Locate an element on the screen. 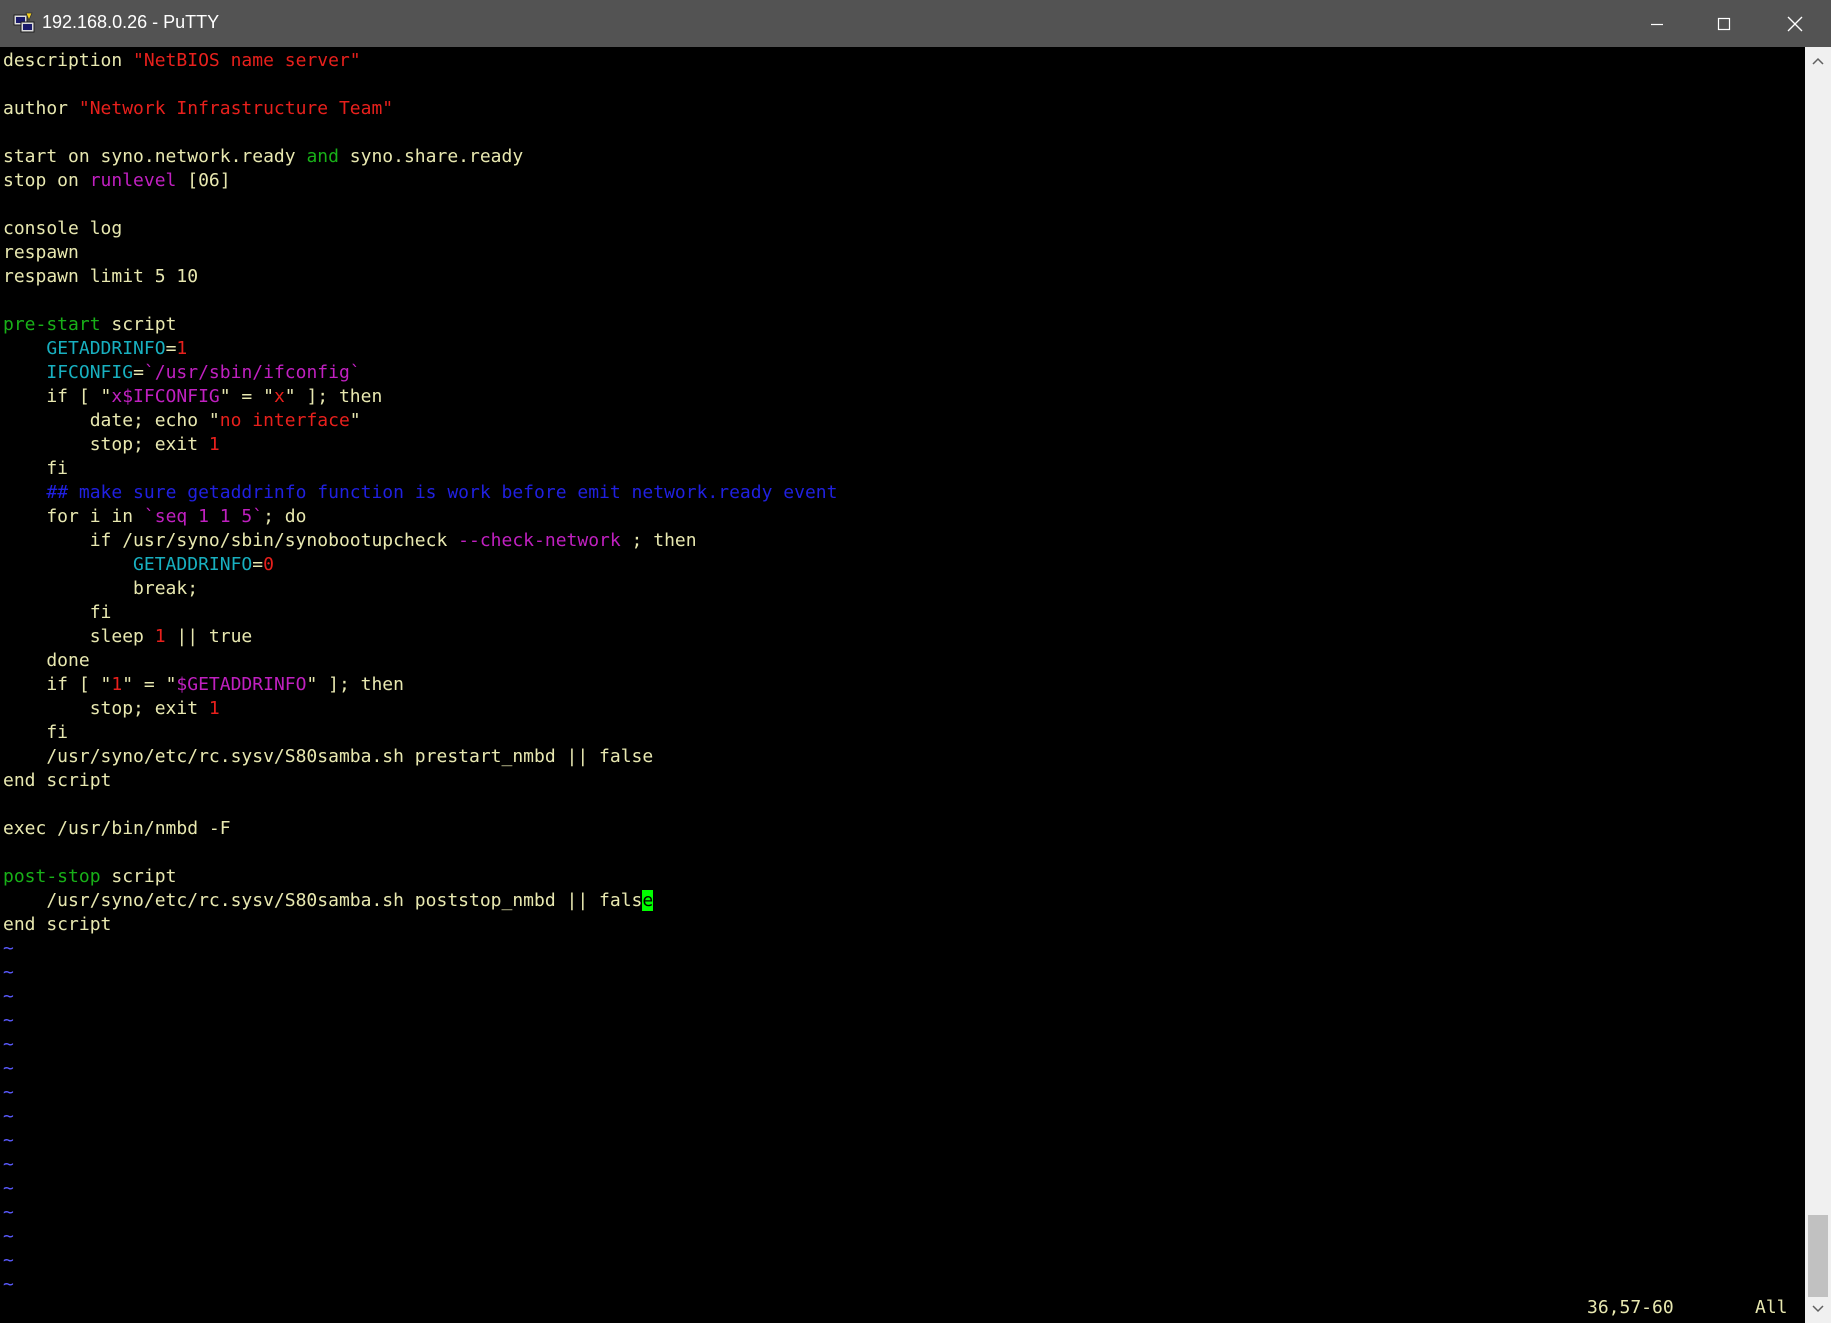 This screenshot has height=1323, width=1831. code-token: " = " is located at coordinates (149, 684).